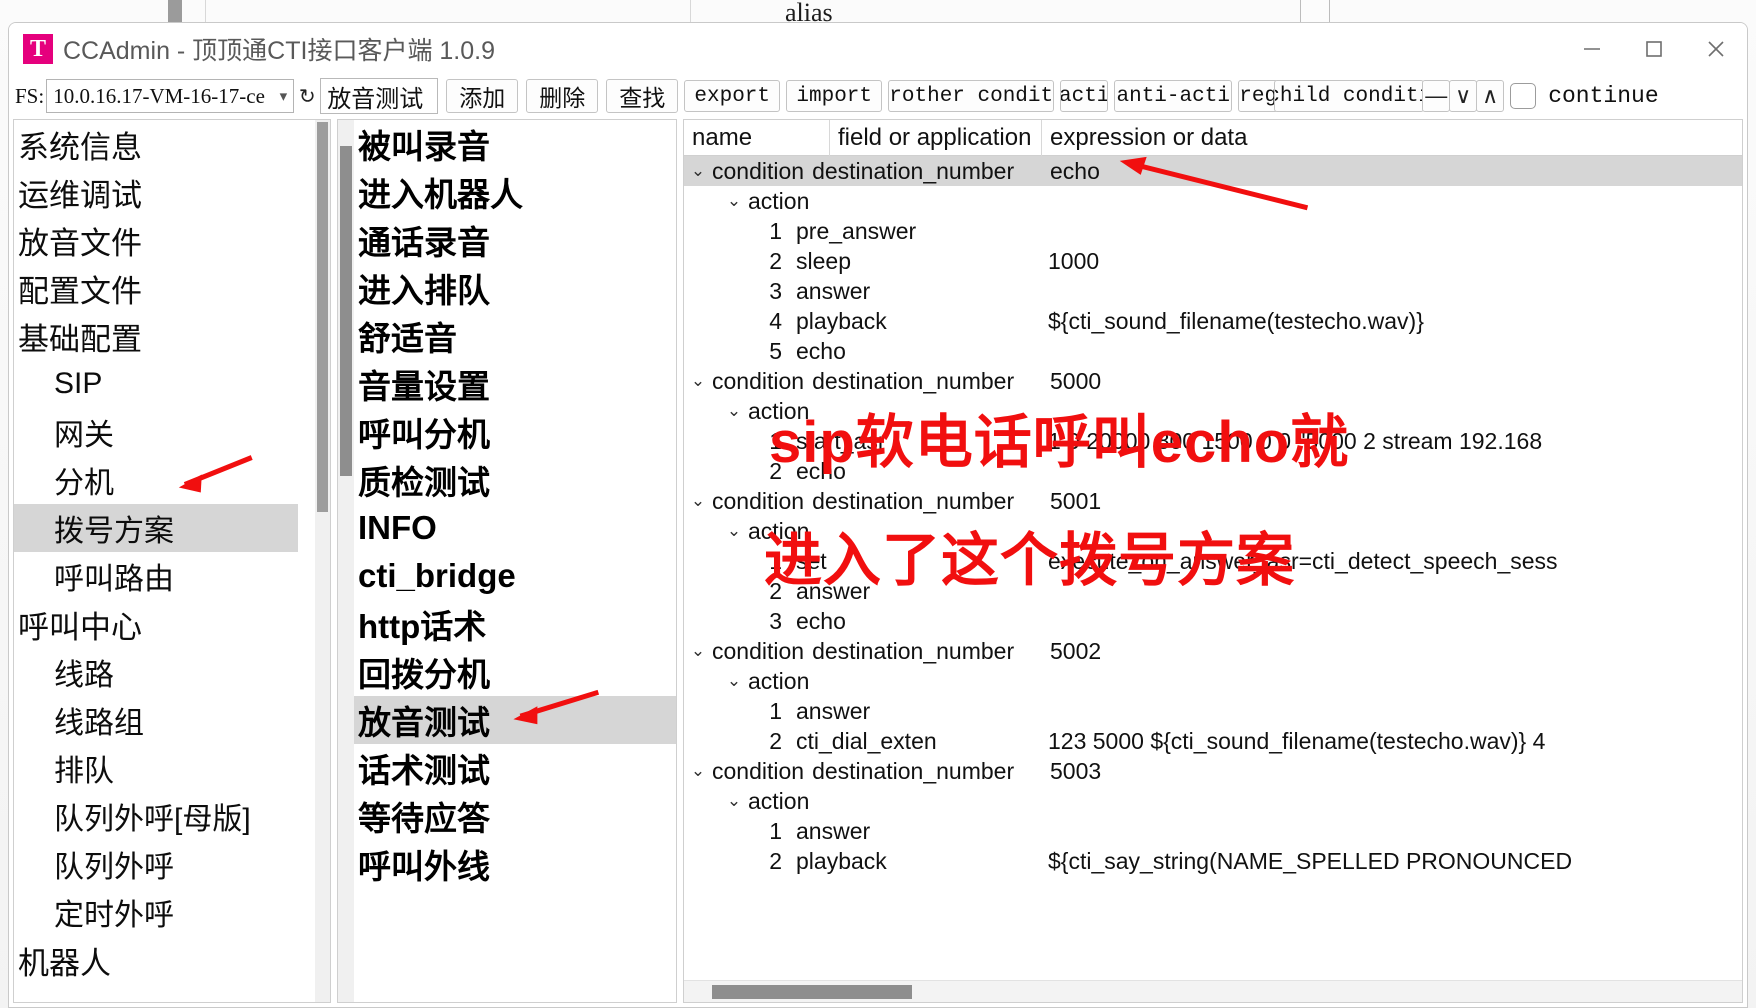  I want to click on dialplan-list-item-7: 质检测试, so click(515, 480).